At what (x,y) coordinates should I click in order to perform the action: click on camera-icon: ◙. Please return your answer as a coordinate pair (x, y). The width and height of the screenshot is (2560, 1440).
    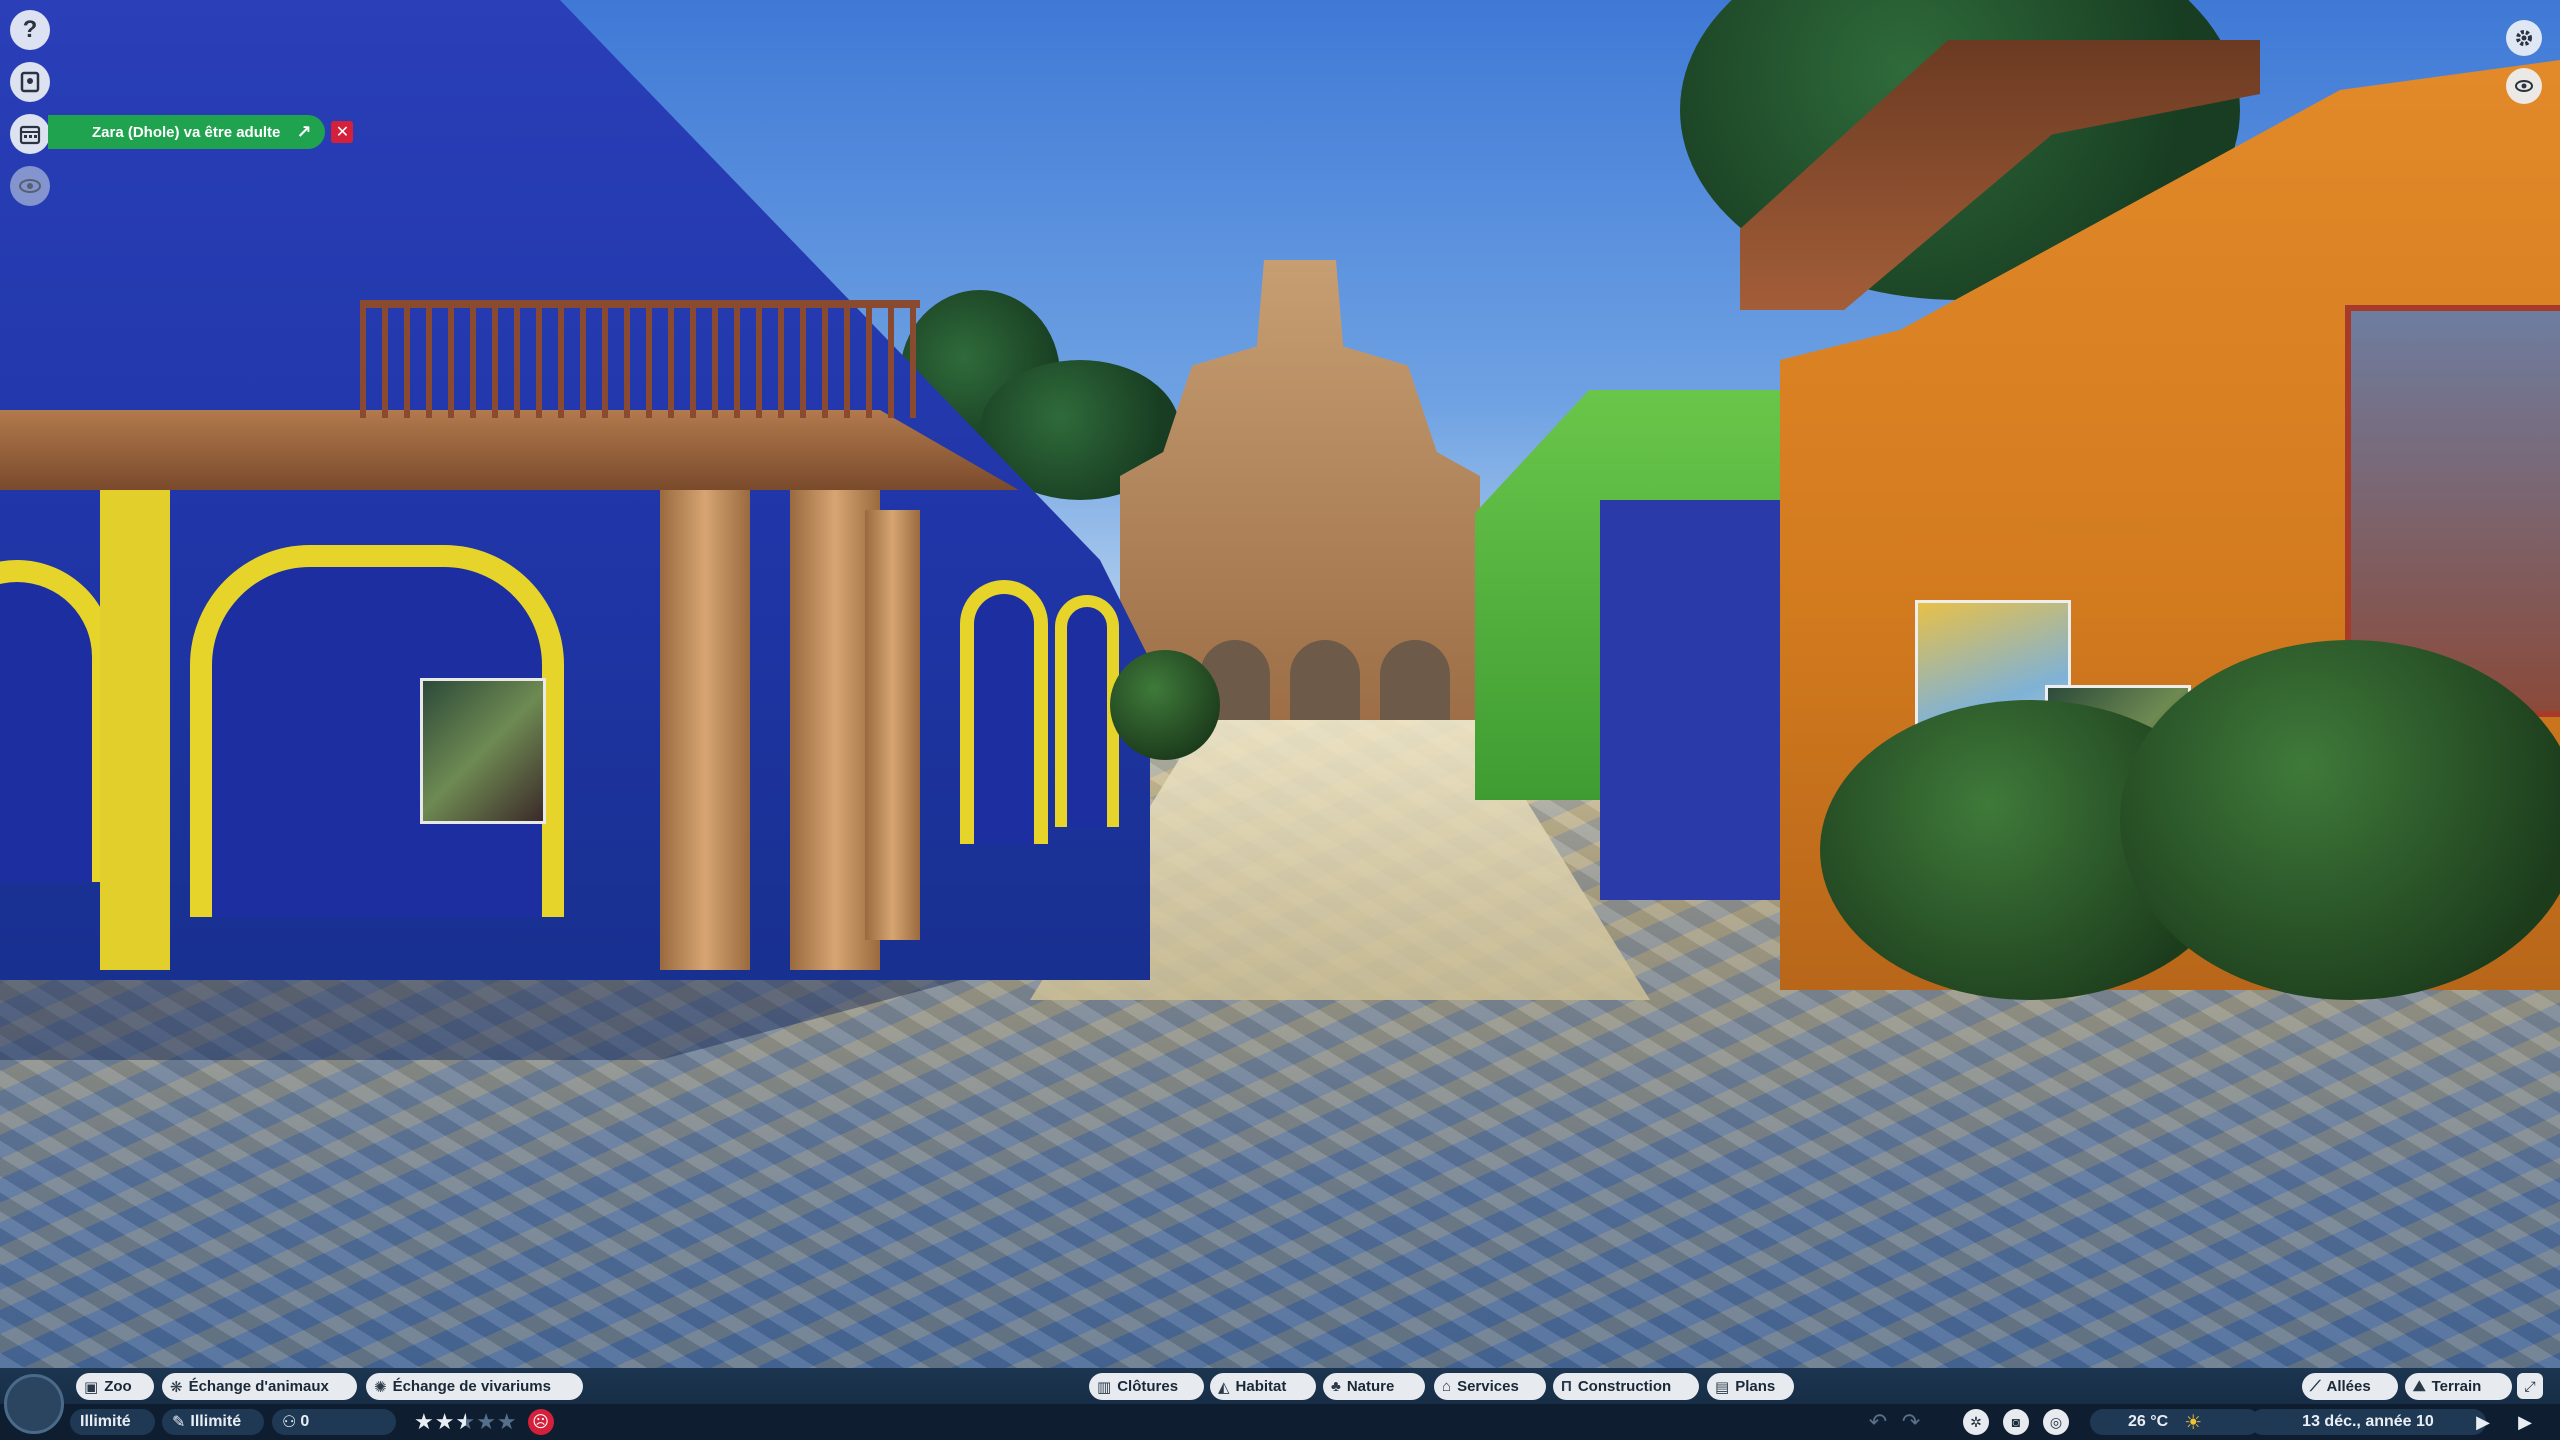
    Looking at the image, I should click on (2016, 1422).